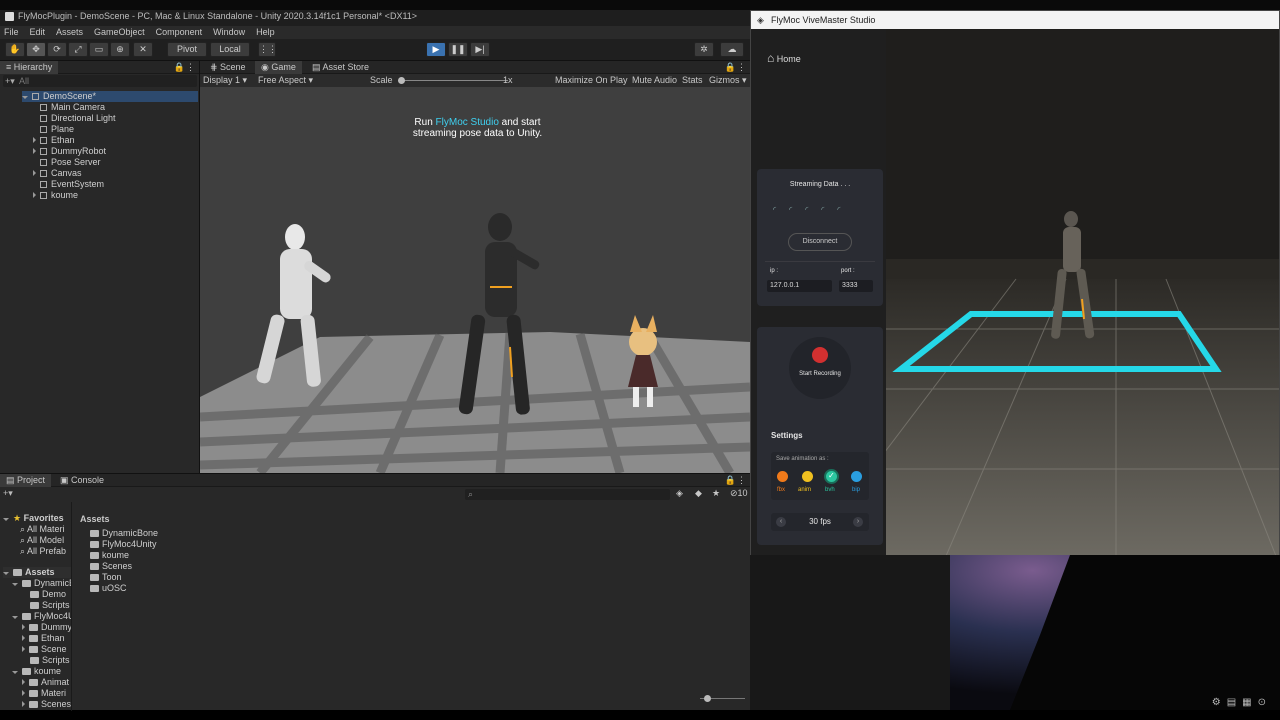 The width and height of the screenshot is (1280, 720). What do you see at coordinates (41, 616) in the screenshot?
I see `tree-folder: FlyMoc4U` at bounding box center [41, 616].